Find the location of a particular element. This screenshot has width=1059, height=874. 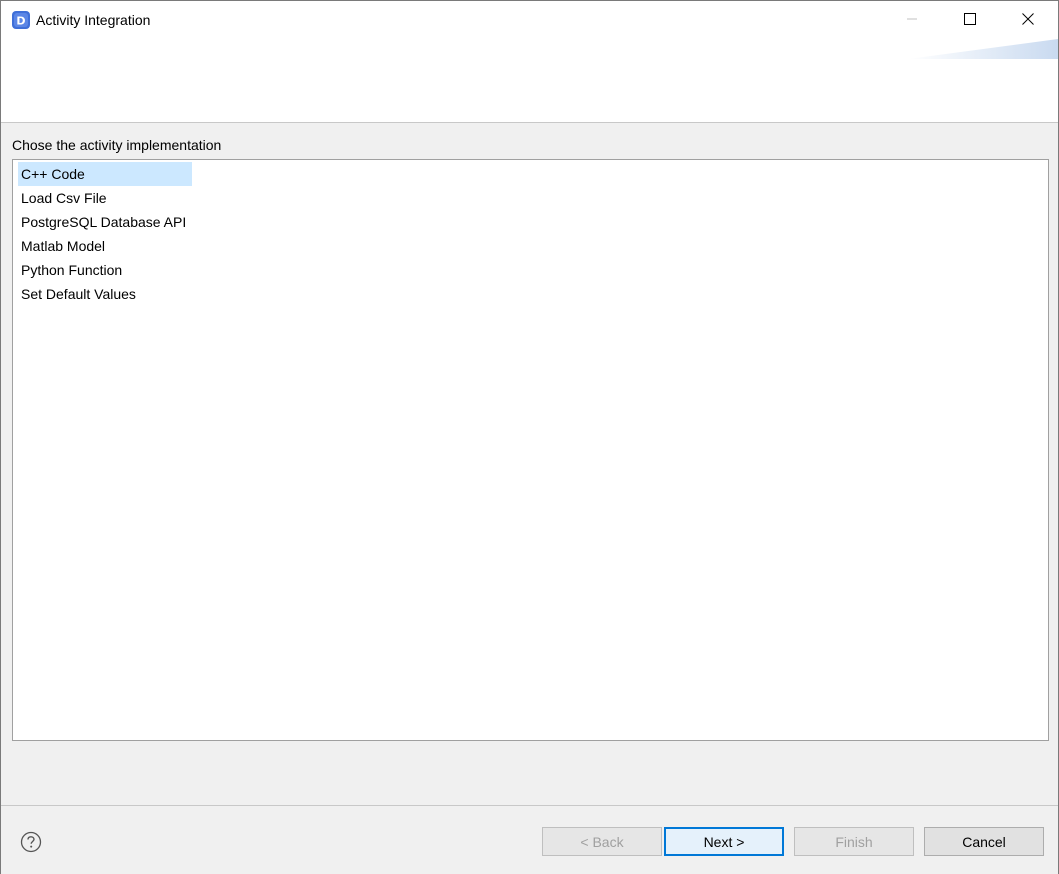

list-item: PostgreSQL Database API is located at coordinates (105, 222).